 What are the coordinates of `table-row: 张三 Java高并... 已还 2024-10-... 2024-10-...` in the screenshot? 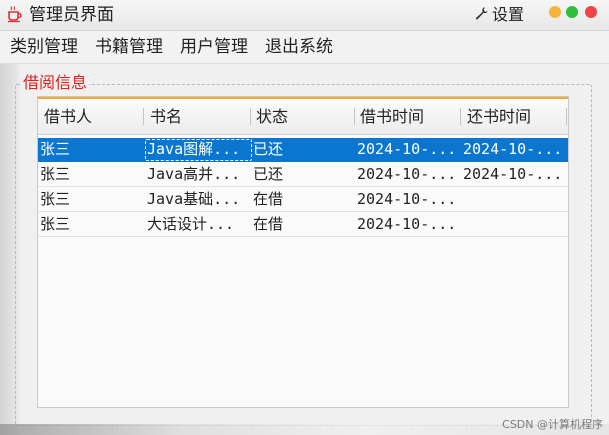 It's located at (303, 175).